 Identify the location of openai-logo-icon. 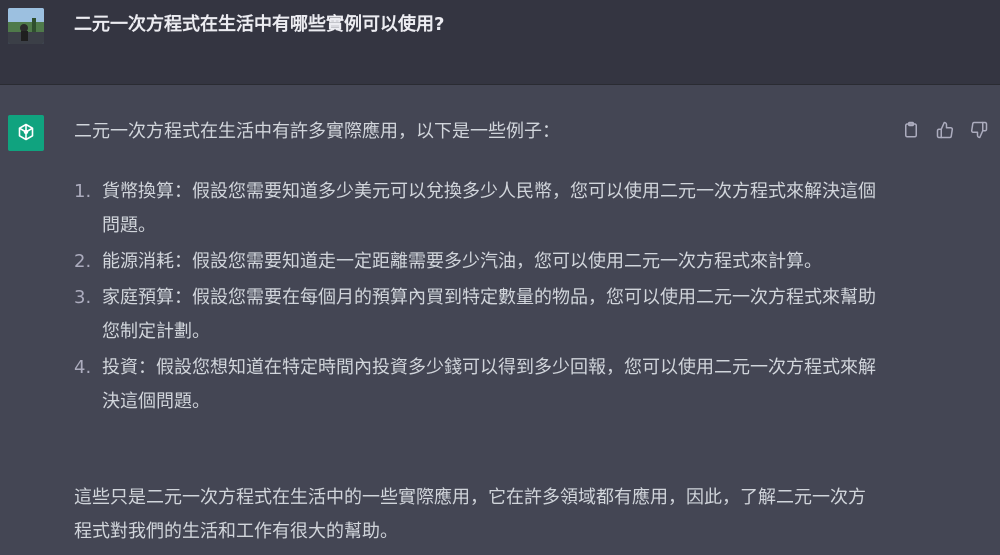
(26, 132).